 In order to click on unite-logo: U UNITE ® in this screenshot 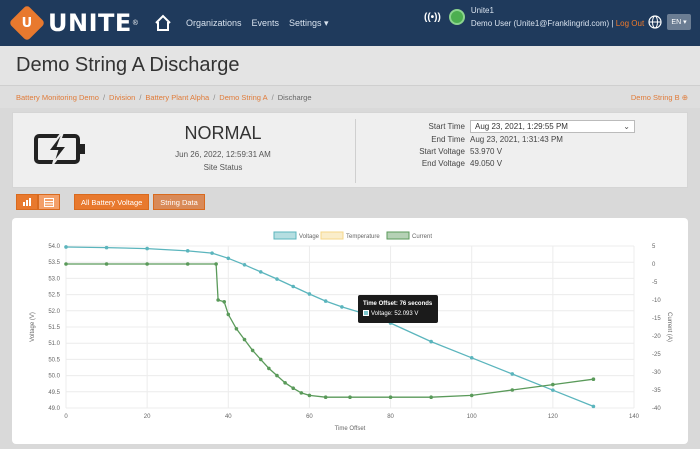, I will do `click(73, 23)`.